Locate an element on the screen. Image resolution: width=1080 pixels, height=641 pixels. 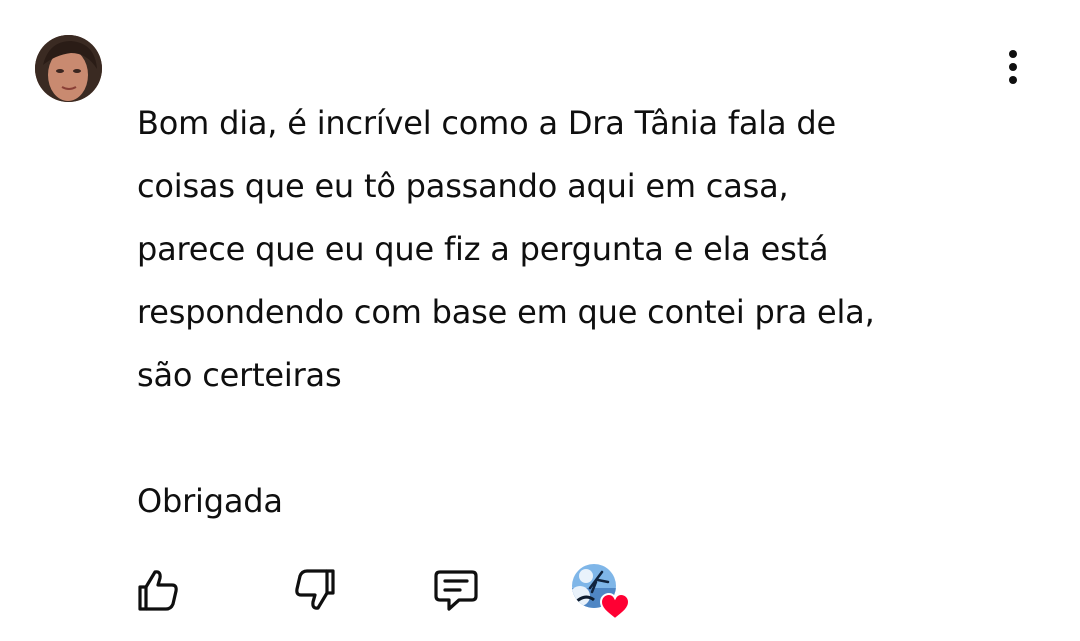
creator-heart is located at coordinates (600, 591).